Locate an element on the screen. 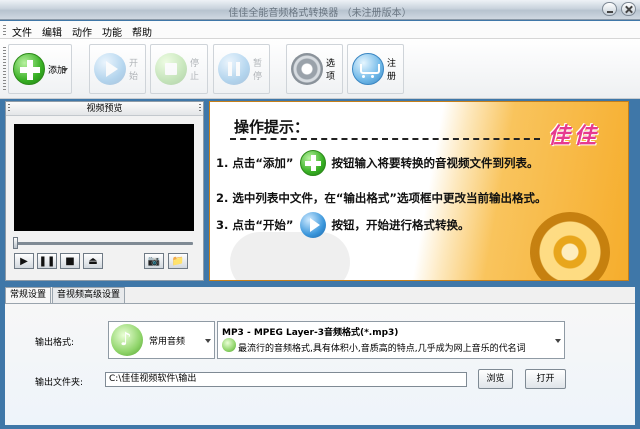 This screenshot has height=429, width=640. hint-step-1-prefix: 1. 点击“添加” is located at coordinates (255, 163).